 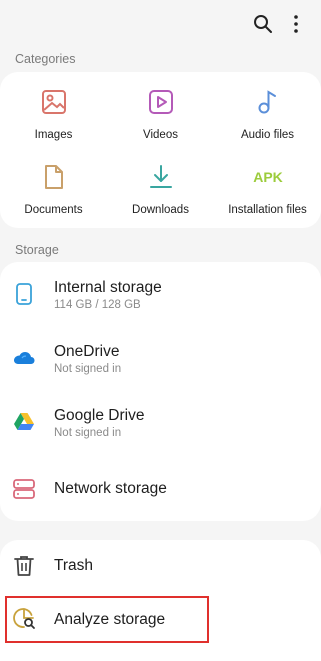 I want to click on category-videos: Videos, so click(x=160, y=118).